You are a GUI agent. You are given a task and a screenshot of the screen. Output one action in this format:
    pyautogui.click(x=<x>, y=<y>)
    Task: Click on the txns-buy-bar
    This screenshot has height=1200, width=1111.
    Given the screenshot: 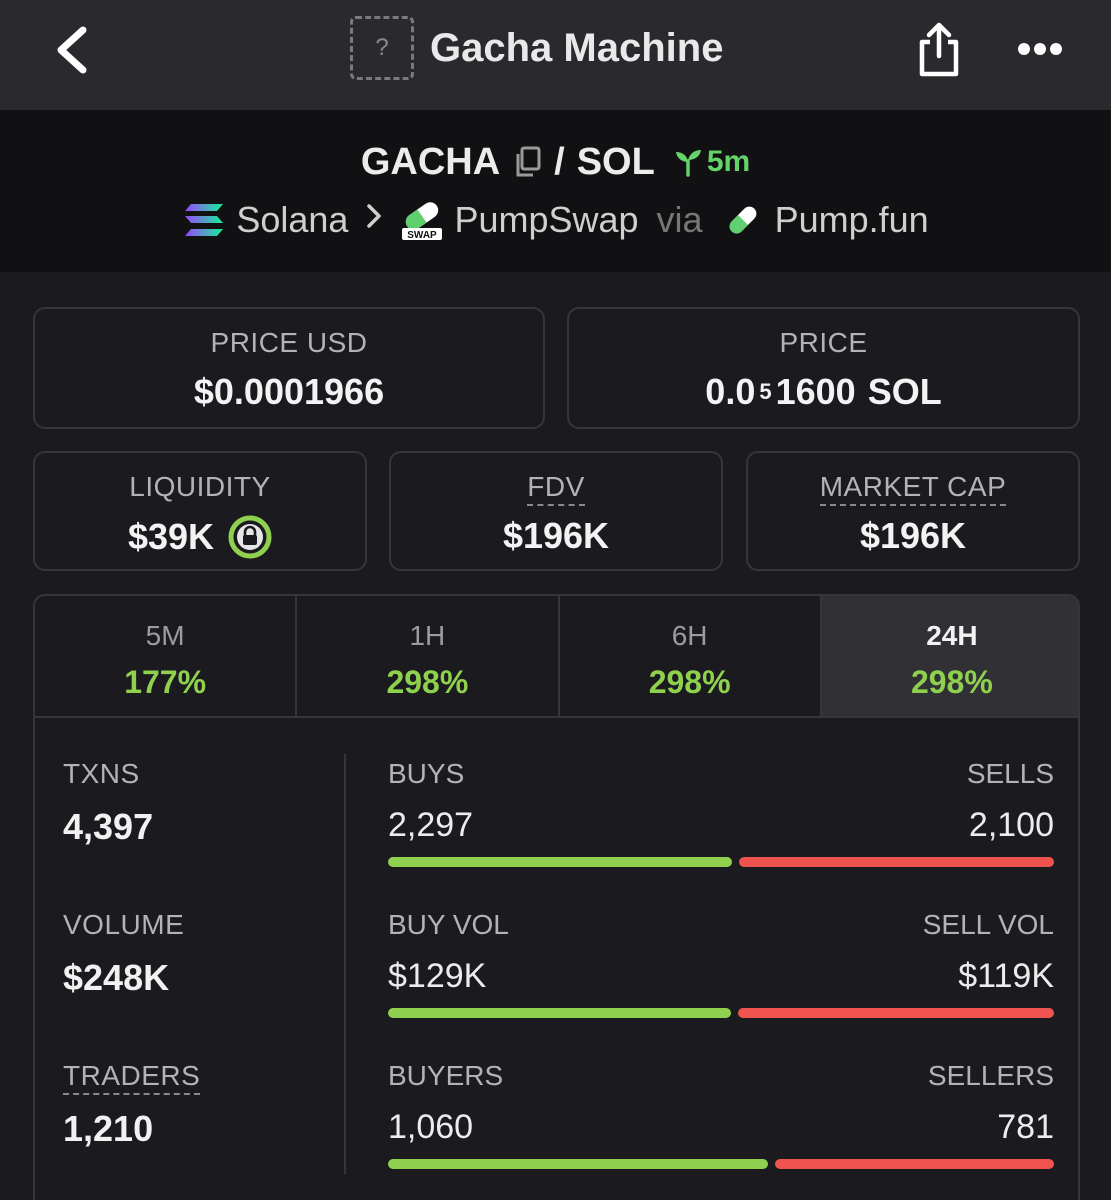 What is the action you would take?
    pyautogui.click(x=560, y=862)
    